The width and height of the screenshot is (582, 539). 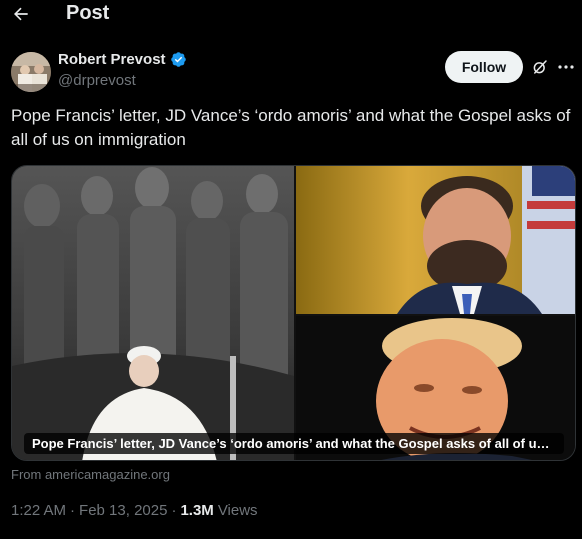 I want to click on post-meta: 1:22 AM · Feb 13, 2025 · 1.3M Views, so click(x=134, y=510).